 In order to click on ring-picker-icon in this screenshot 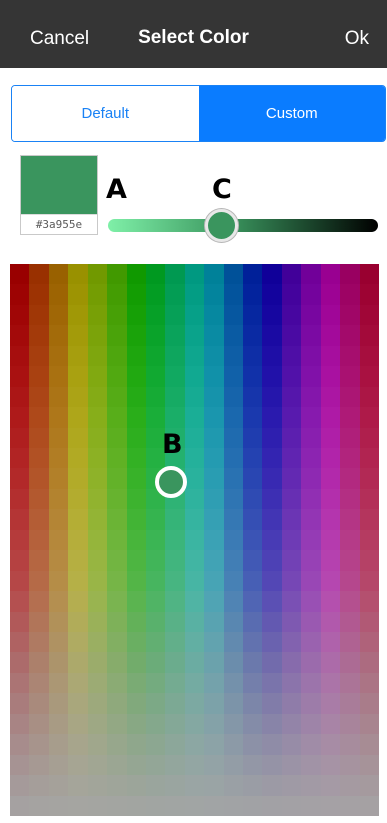, I will do `click(171, 482)`.